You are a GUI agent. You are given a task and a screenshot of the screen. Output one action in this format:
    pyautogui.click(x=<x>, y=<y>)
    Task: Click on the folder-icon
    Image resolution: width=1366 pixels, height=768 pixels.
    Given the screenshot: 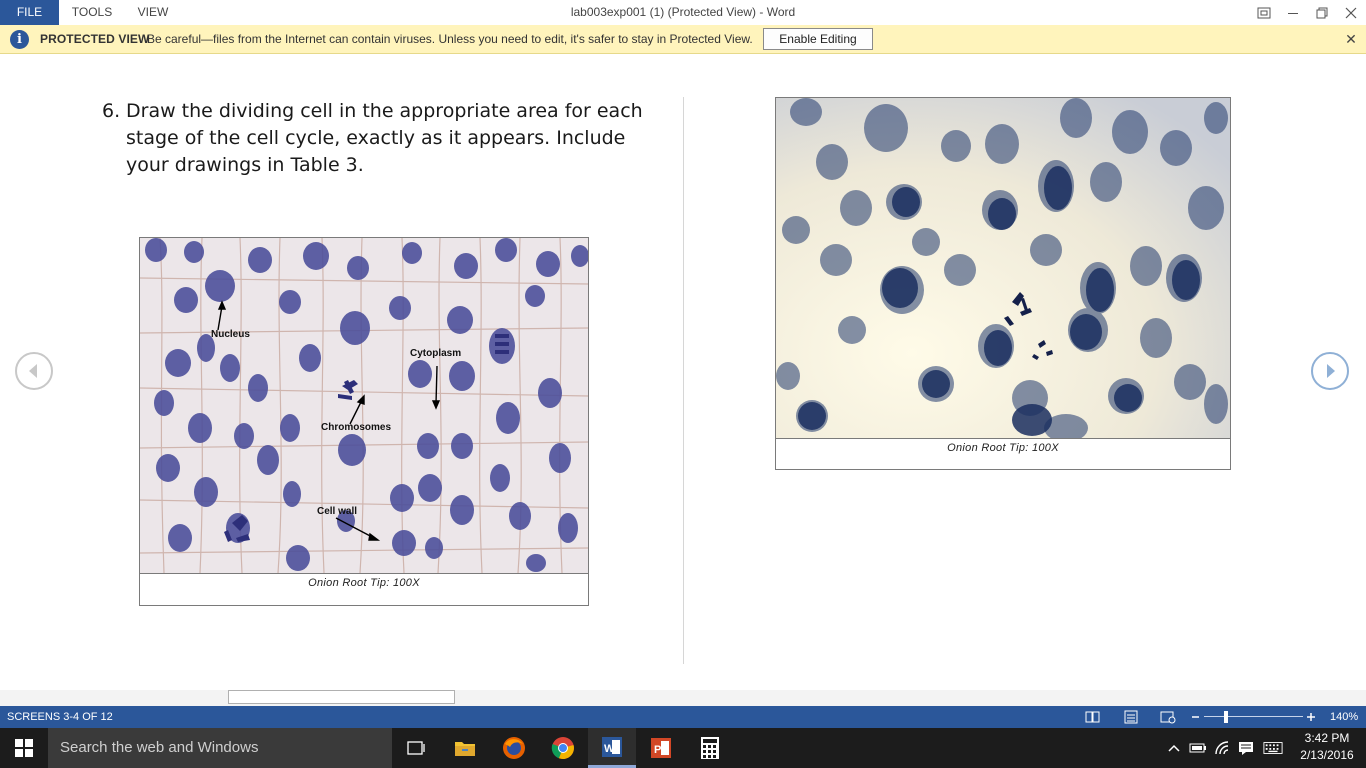 What is the action you would take?
    pyautogui.click(x=465, y=749)
    